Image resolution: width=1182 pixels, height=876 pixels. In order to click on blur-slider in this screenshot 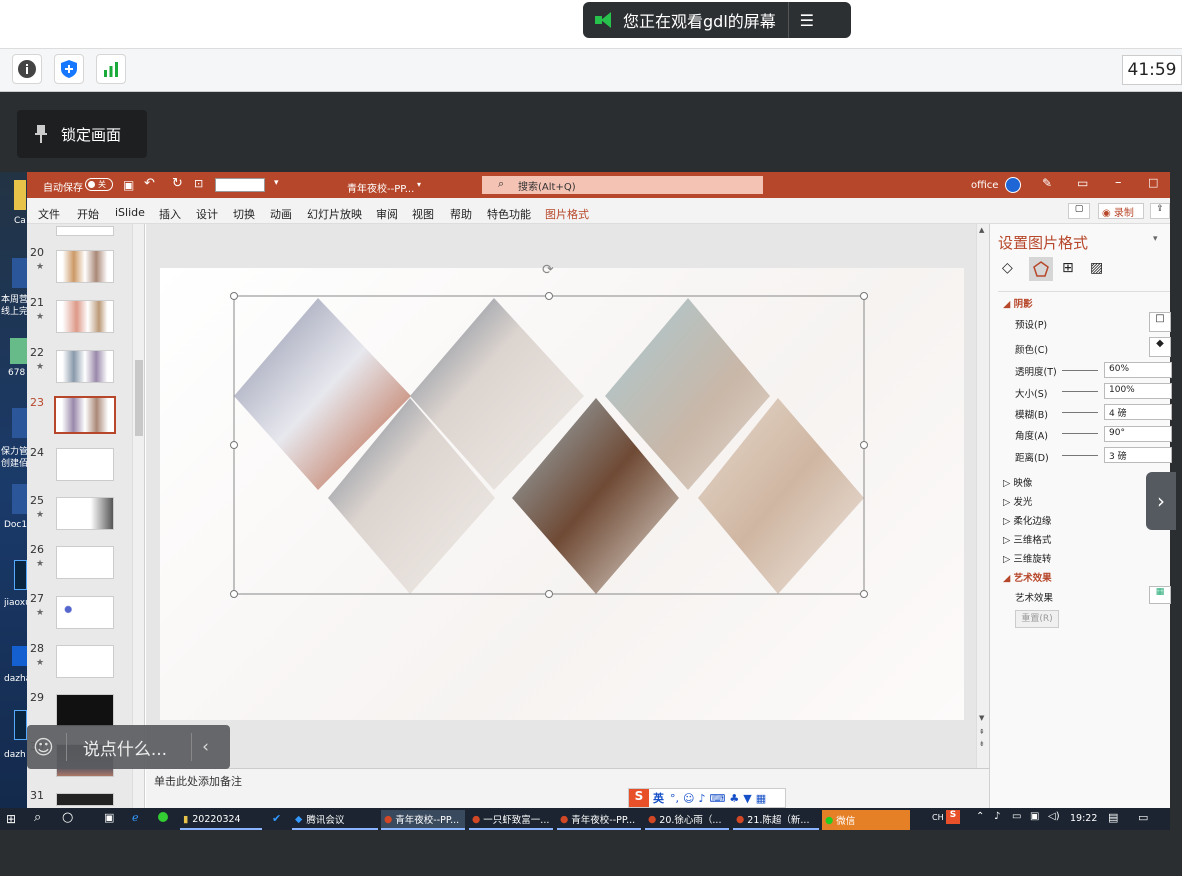, I will do `click(1080, 412)`.